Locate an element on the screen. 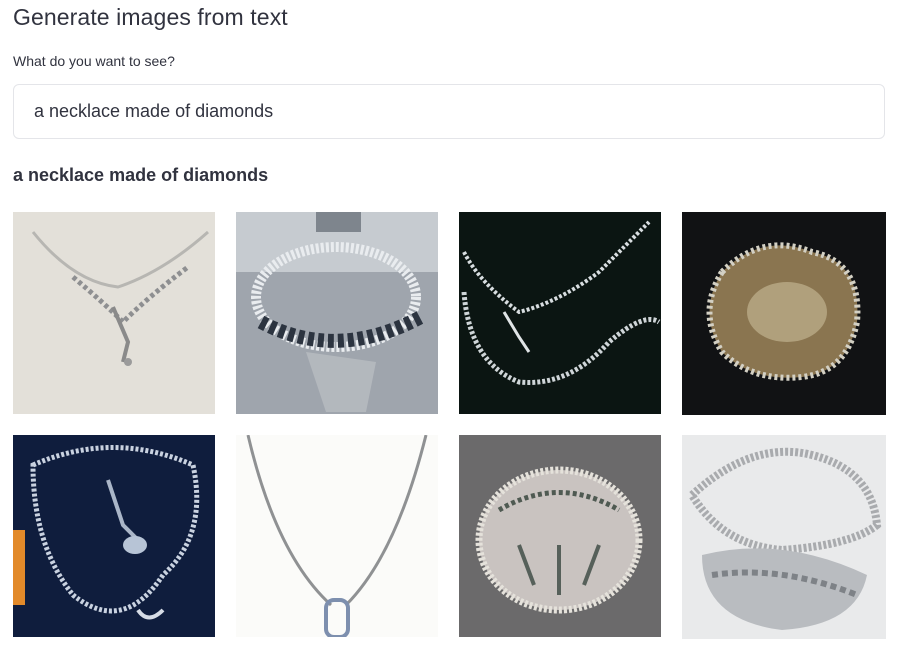  prompt-label: What do you want to see? is located at coordinates (94, 61).